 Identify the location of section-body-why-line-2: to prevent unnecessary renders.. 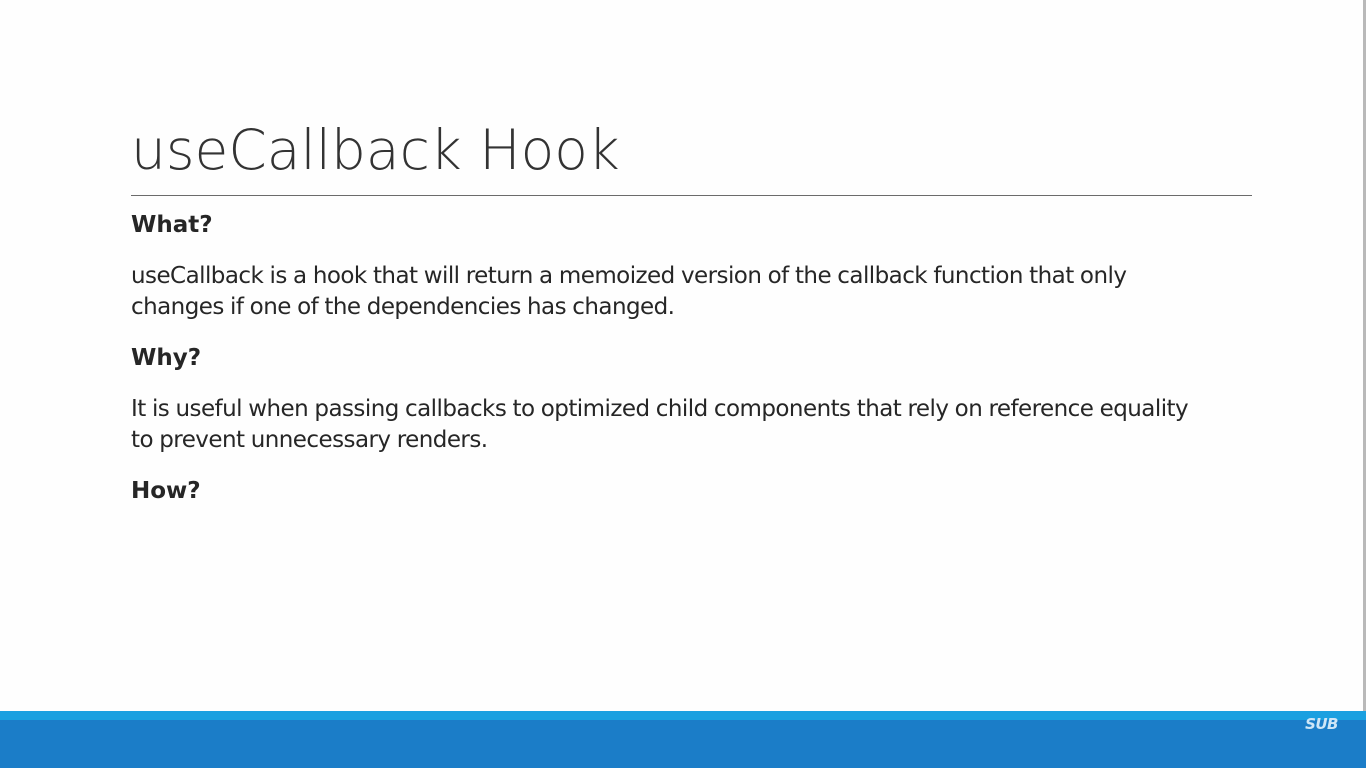
(309, 440).